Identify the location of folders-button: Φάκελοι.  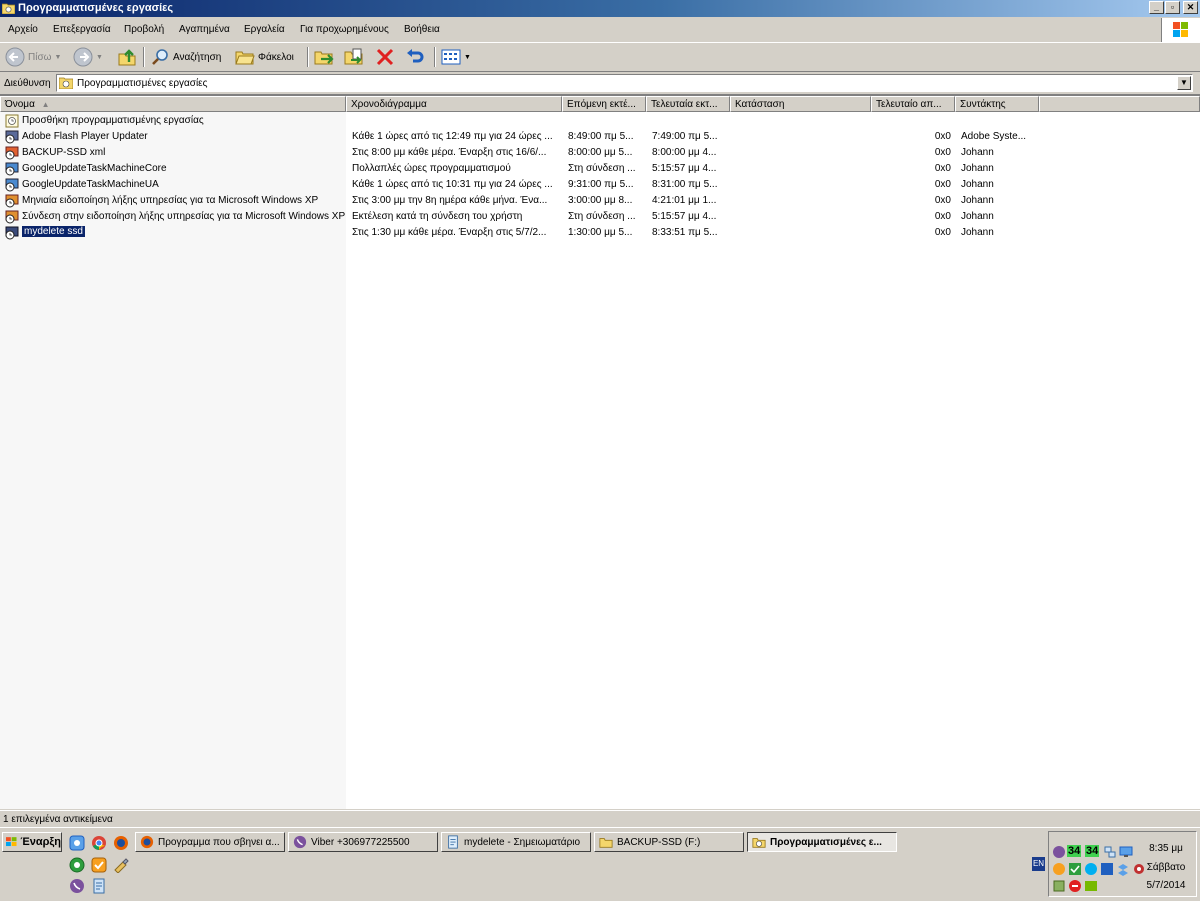
(264, 57).